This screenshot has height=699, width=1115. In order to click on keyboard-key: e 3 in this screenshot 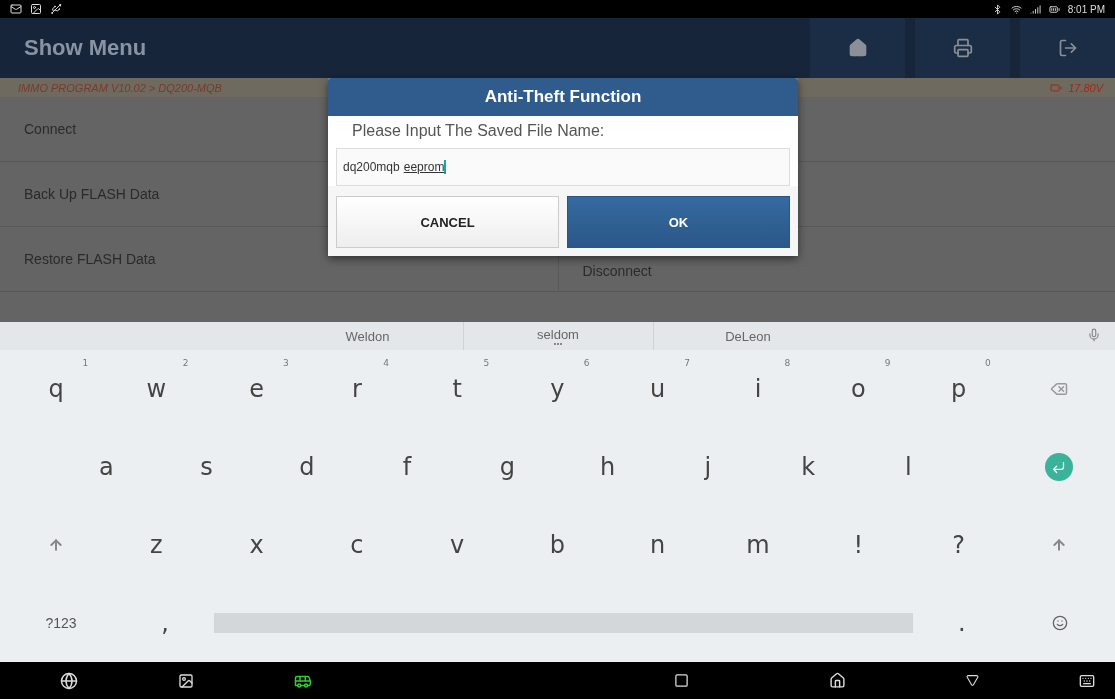, I will do `click(256, 389)`.